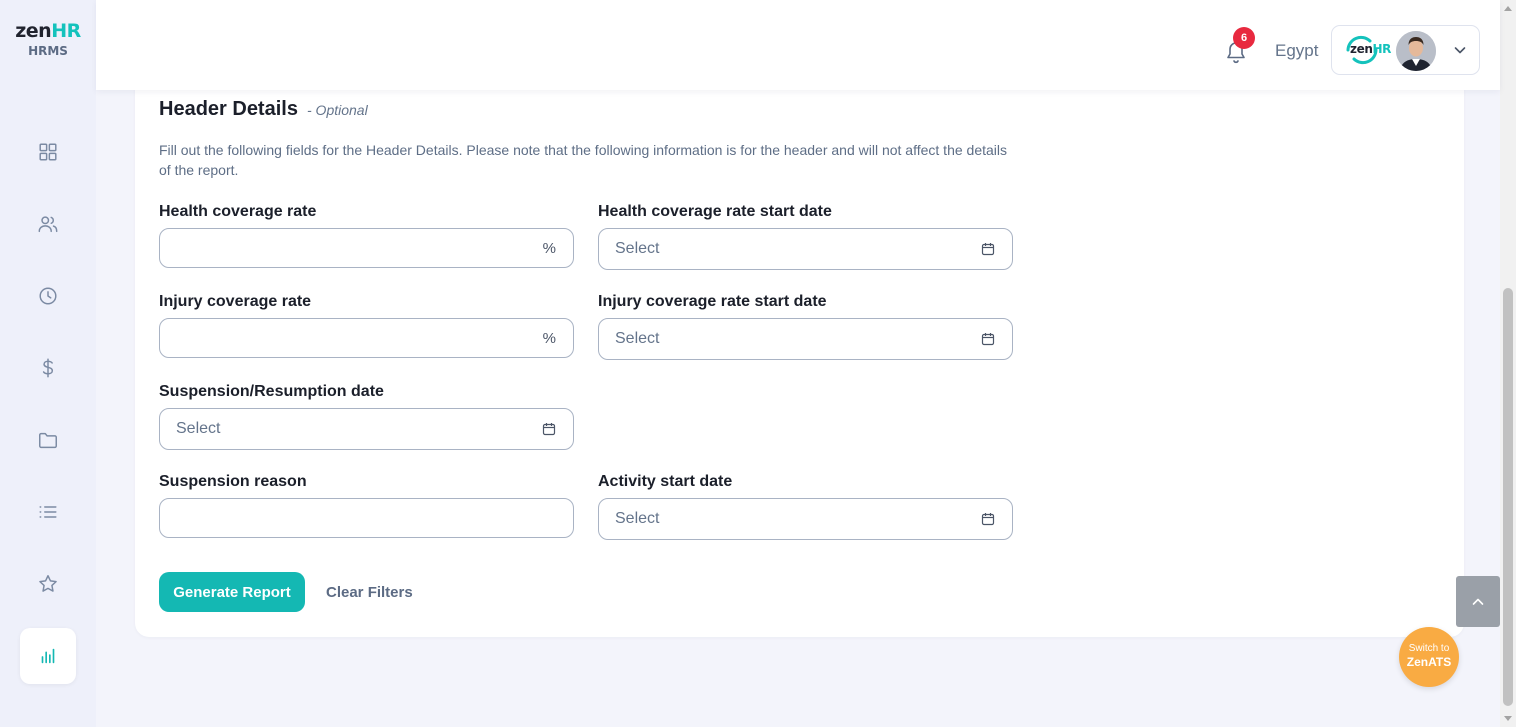  What do you see at coordinates (366, 338) in the screenshot?
I see `injury-coverage-rate-input: %` at bounding box center [366, 338].